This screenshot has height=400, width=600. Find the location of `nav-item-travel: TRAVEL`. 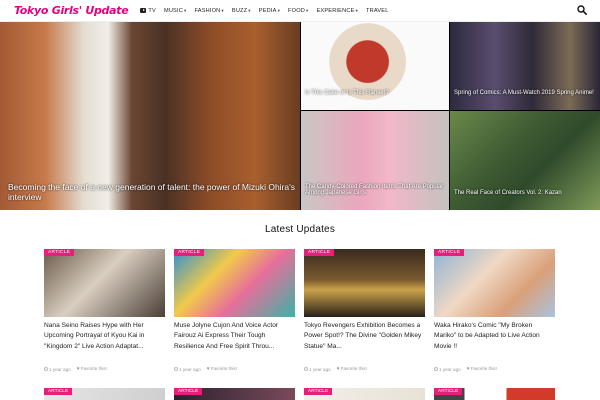

nav-item-travel: TRAVEL is located at coordinates (377, 11).